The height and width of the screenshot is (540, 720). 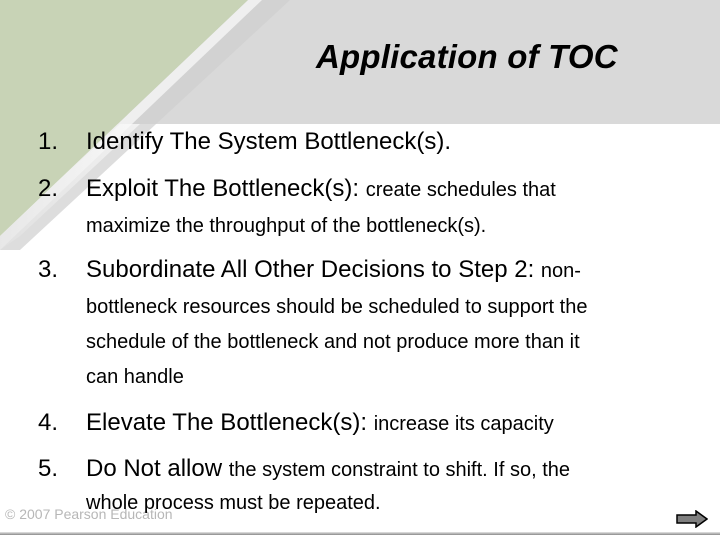 I want to click on item-rest: create schedules that, so click(x=460, y=190).